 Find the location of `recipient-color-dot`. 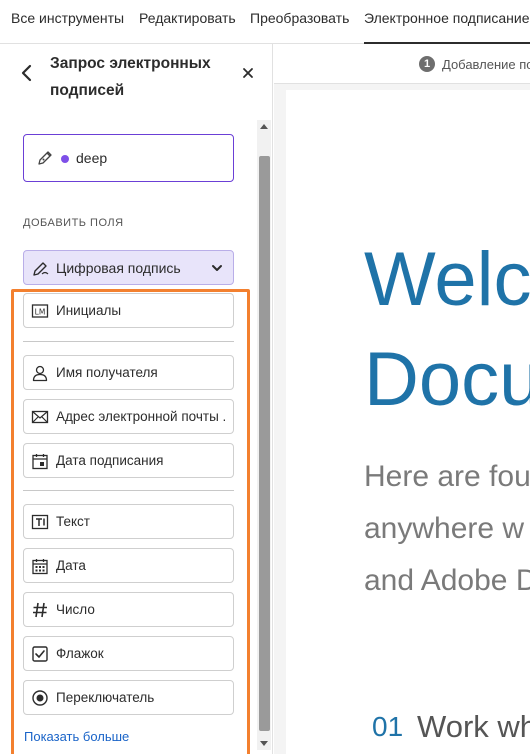

recipient-color-dot is located at coordinates (65, 159).